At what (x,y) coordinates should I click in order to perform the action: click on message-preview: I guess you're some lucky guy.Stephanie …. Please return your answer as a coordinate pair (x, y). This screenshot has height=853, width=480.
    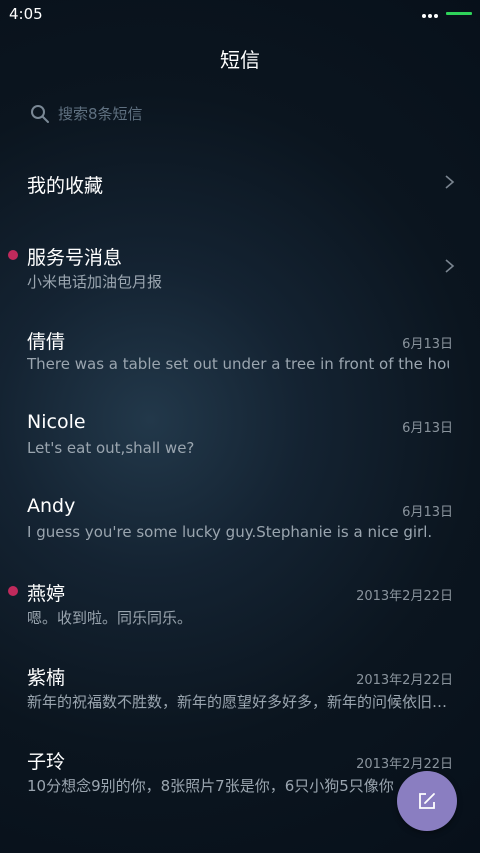
    Looking at the image, I should click on (230, 532).